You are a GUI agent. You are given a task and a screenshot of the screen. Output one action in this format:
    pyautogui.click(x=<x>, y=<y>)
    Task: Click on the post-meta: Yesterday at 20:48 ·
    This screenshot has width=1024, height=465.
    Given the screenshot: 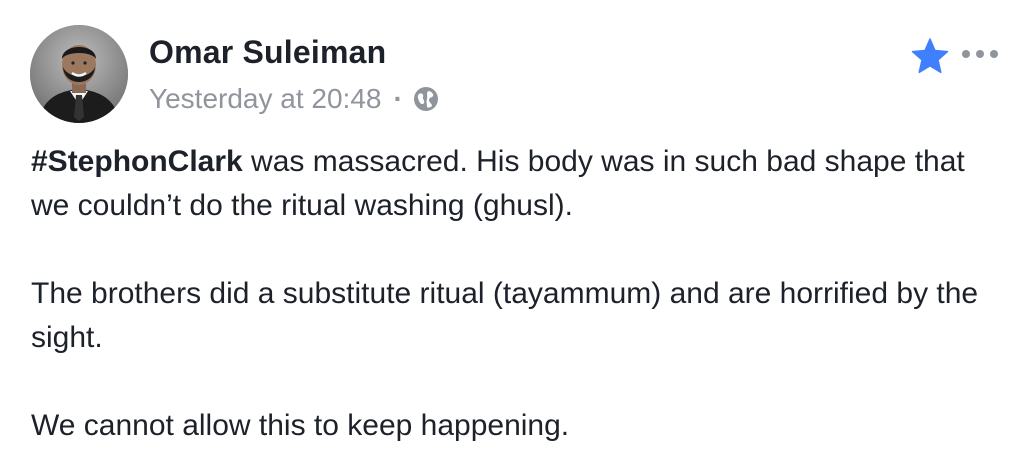 What is the action you would take?
    pyautogui.click(x=294, y=99)
    